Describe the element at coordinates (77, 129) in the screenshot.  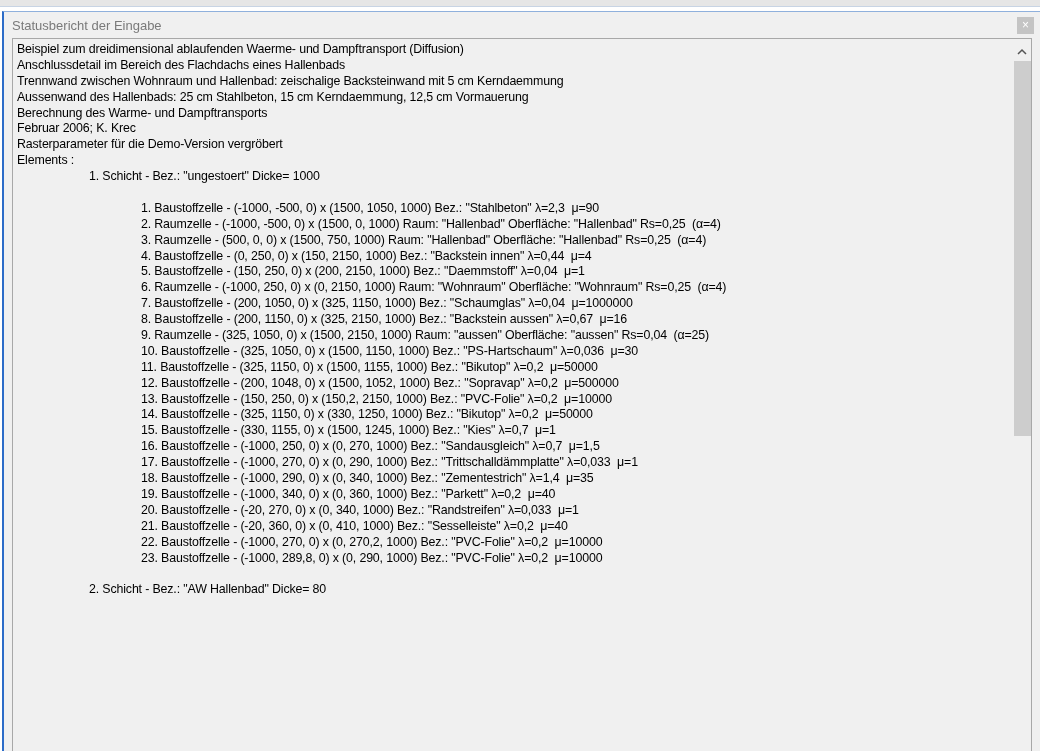
I see `report-line: Februar 2006; K. Krec` at that location.